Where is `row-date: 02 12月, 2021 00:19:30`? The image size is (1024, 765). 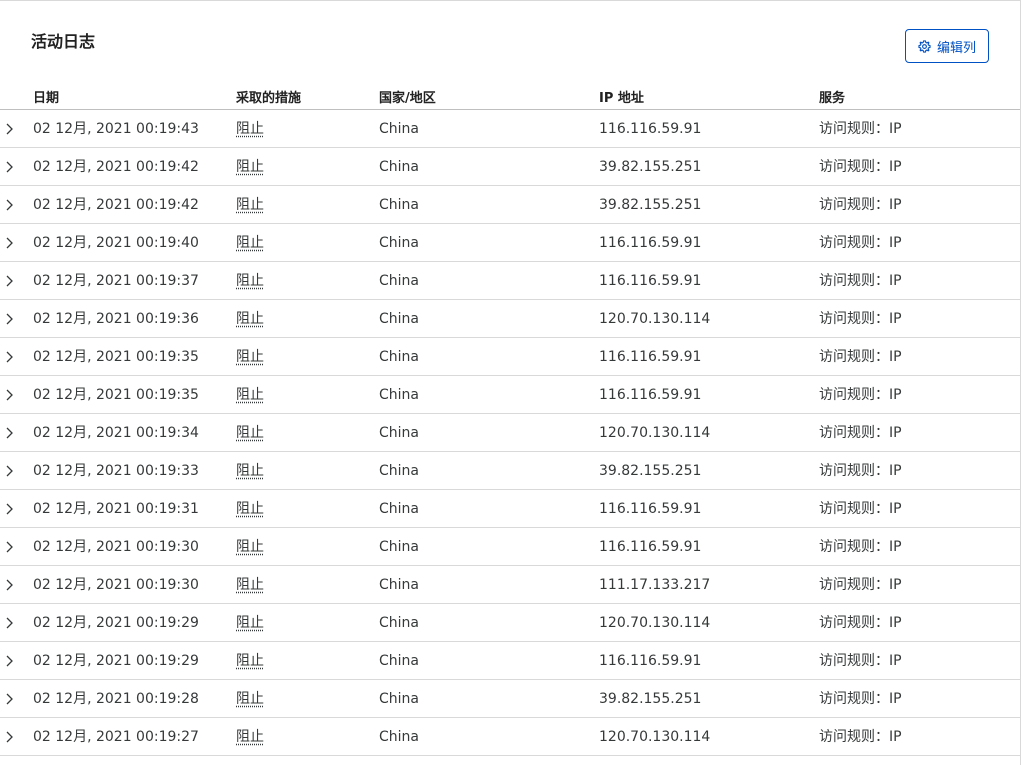
row-date: 02 12月, 2021 00:19:30 is located at coordinates (116, 585).